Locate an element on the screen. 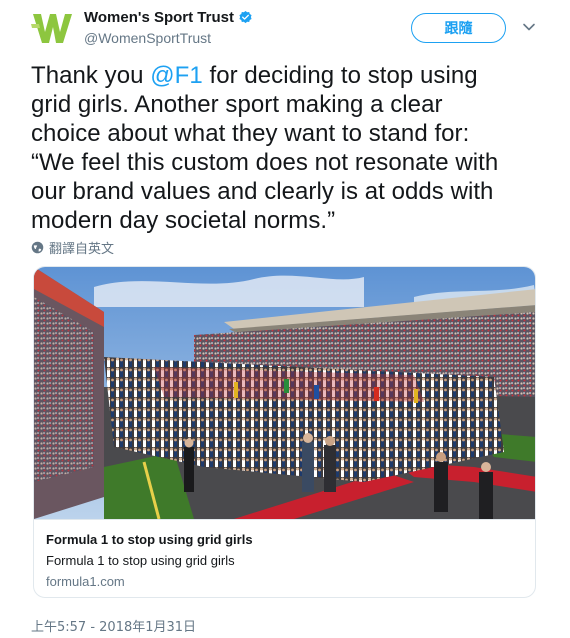 The width and height of the screenshot is (570, 638). tweet-line-6: modern day societal norms.” is located at coordinates (183, 220).